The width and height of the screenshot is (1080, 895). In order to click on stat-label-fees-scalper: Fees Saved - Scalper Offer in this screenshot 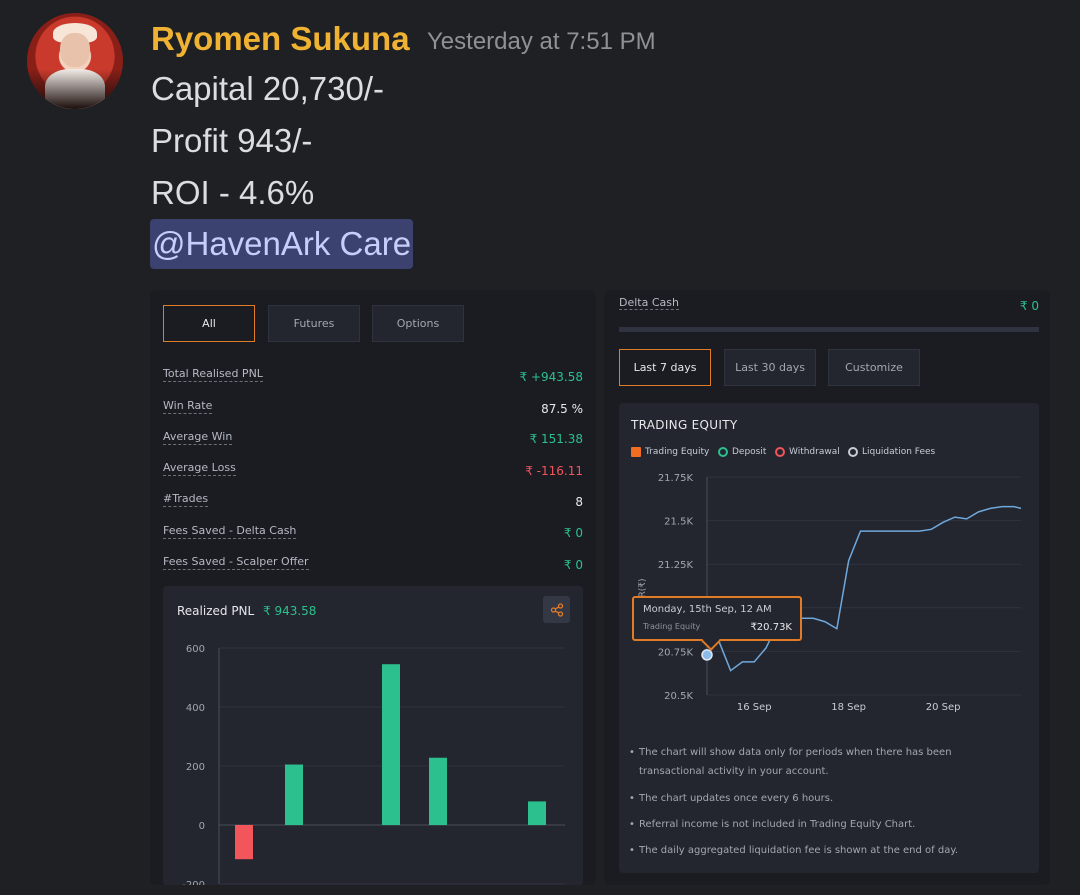, I will do `click(236, 562)`.